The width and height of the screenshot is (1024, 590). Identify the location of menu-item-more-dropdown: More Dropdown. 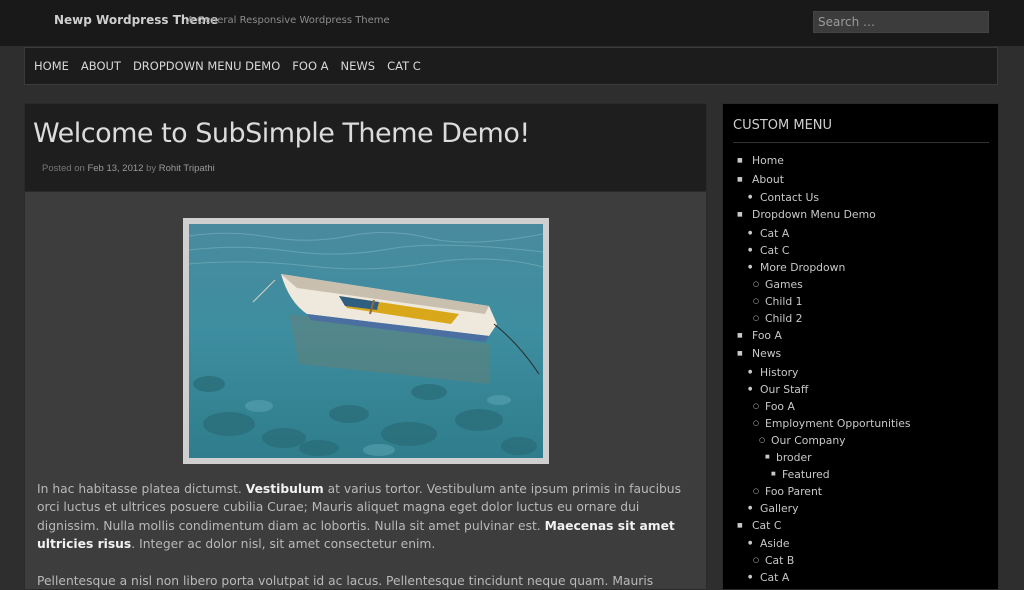
(861, 267).